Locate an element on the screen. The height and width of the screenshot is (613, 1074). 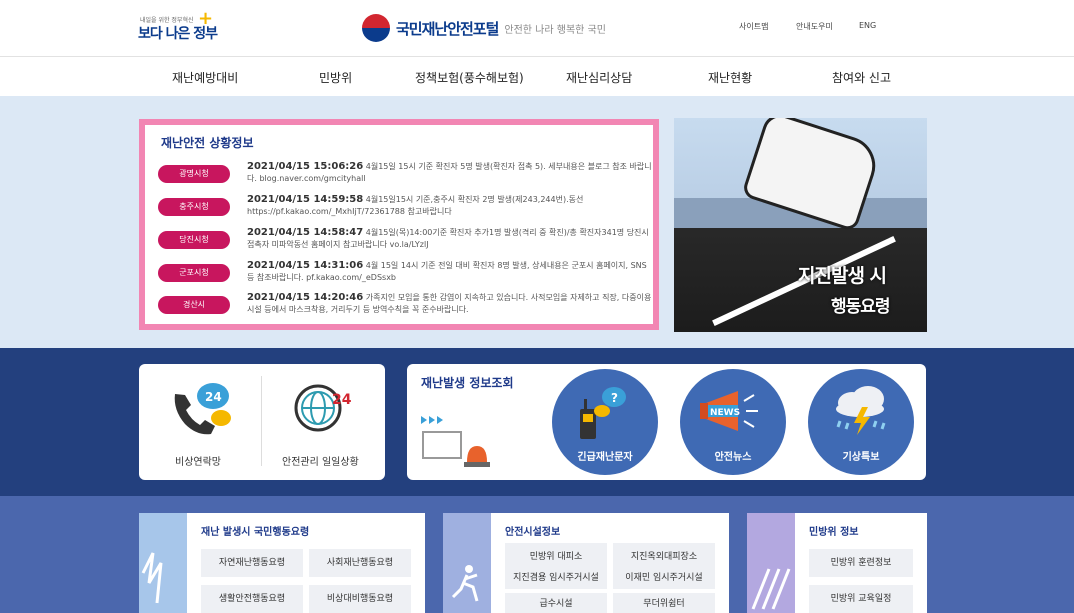
emergency-alert-message-label: 긴급재난문자 is located at coordinates (605, 457).